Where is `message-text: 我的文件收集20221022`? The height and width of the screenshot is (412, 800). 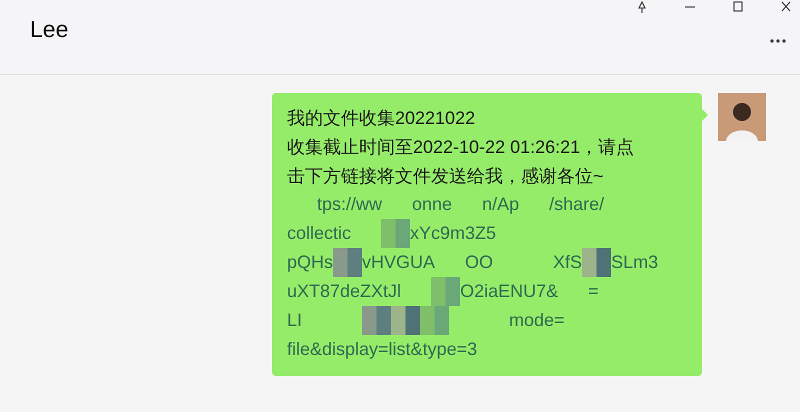
message-text: 我的文件收集20221022 is located at coordinates (381, 118).